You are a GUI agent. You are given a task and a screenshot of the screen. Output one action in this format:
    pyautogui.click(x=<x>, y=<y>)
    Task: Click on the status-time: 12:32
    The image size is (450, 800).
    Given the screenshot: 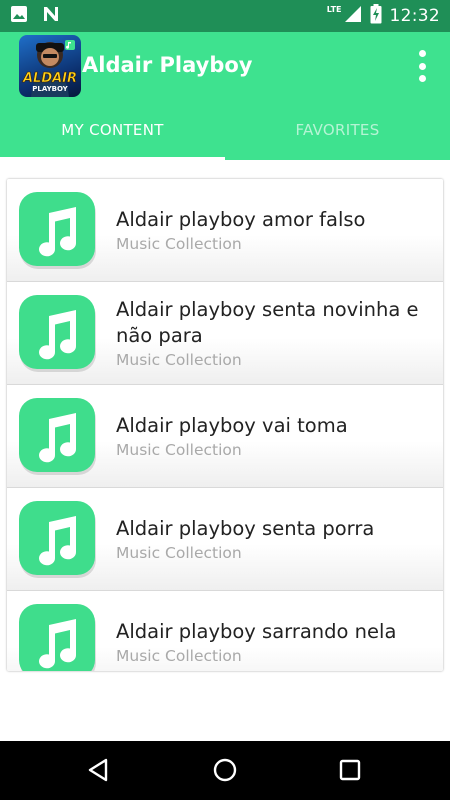 What is the action you would take?
    pyautogui.click(x=414, y=16)
    